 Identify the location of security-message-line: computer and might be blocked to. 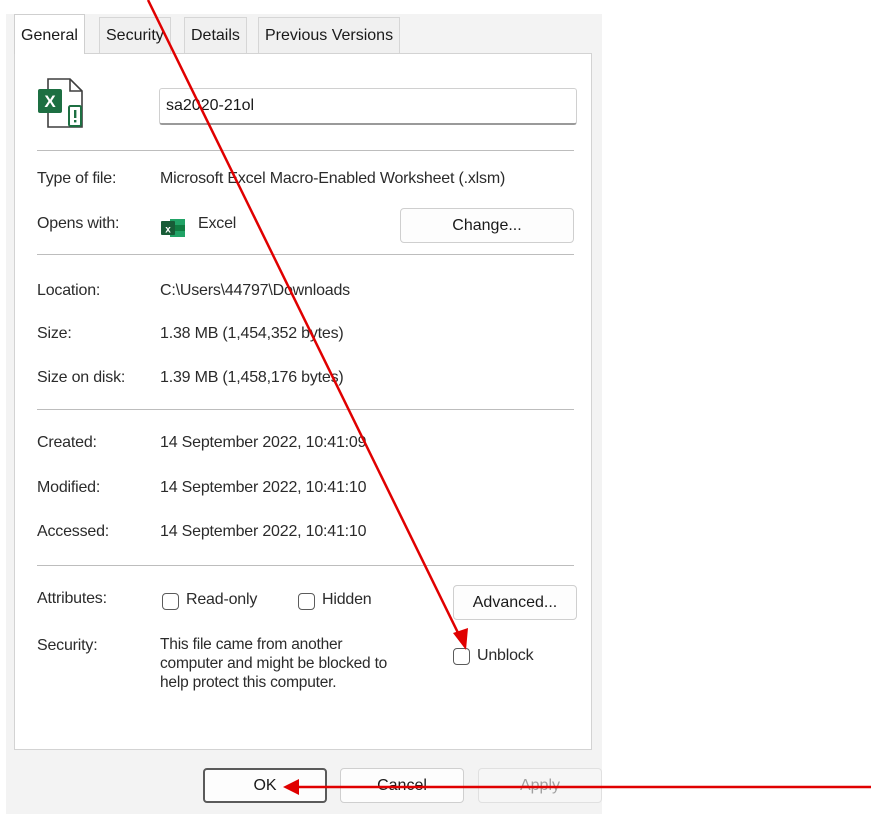
(274, 663).